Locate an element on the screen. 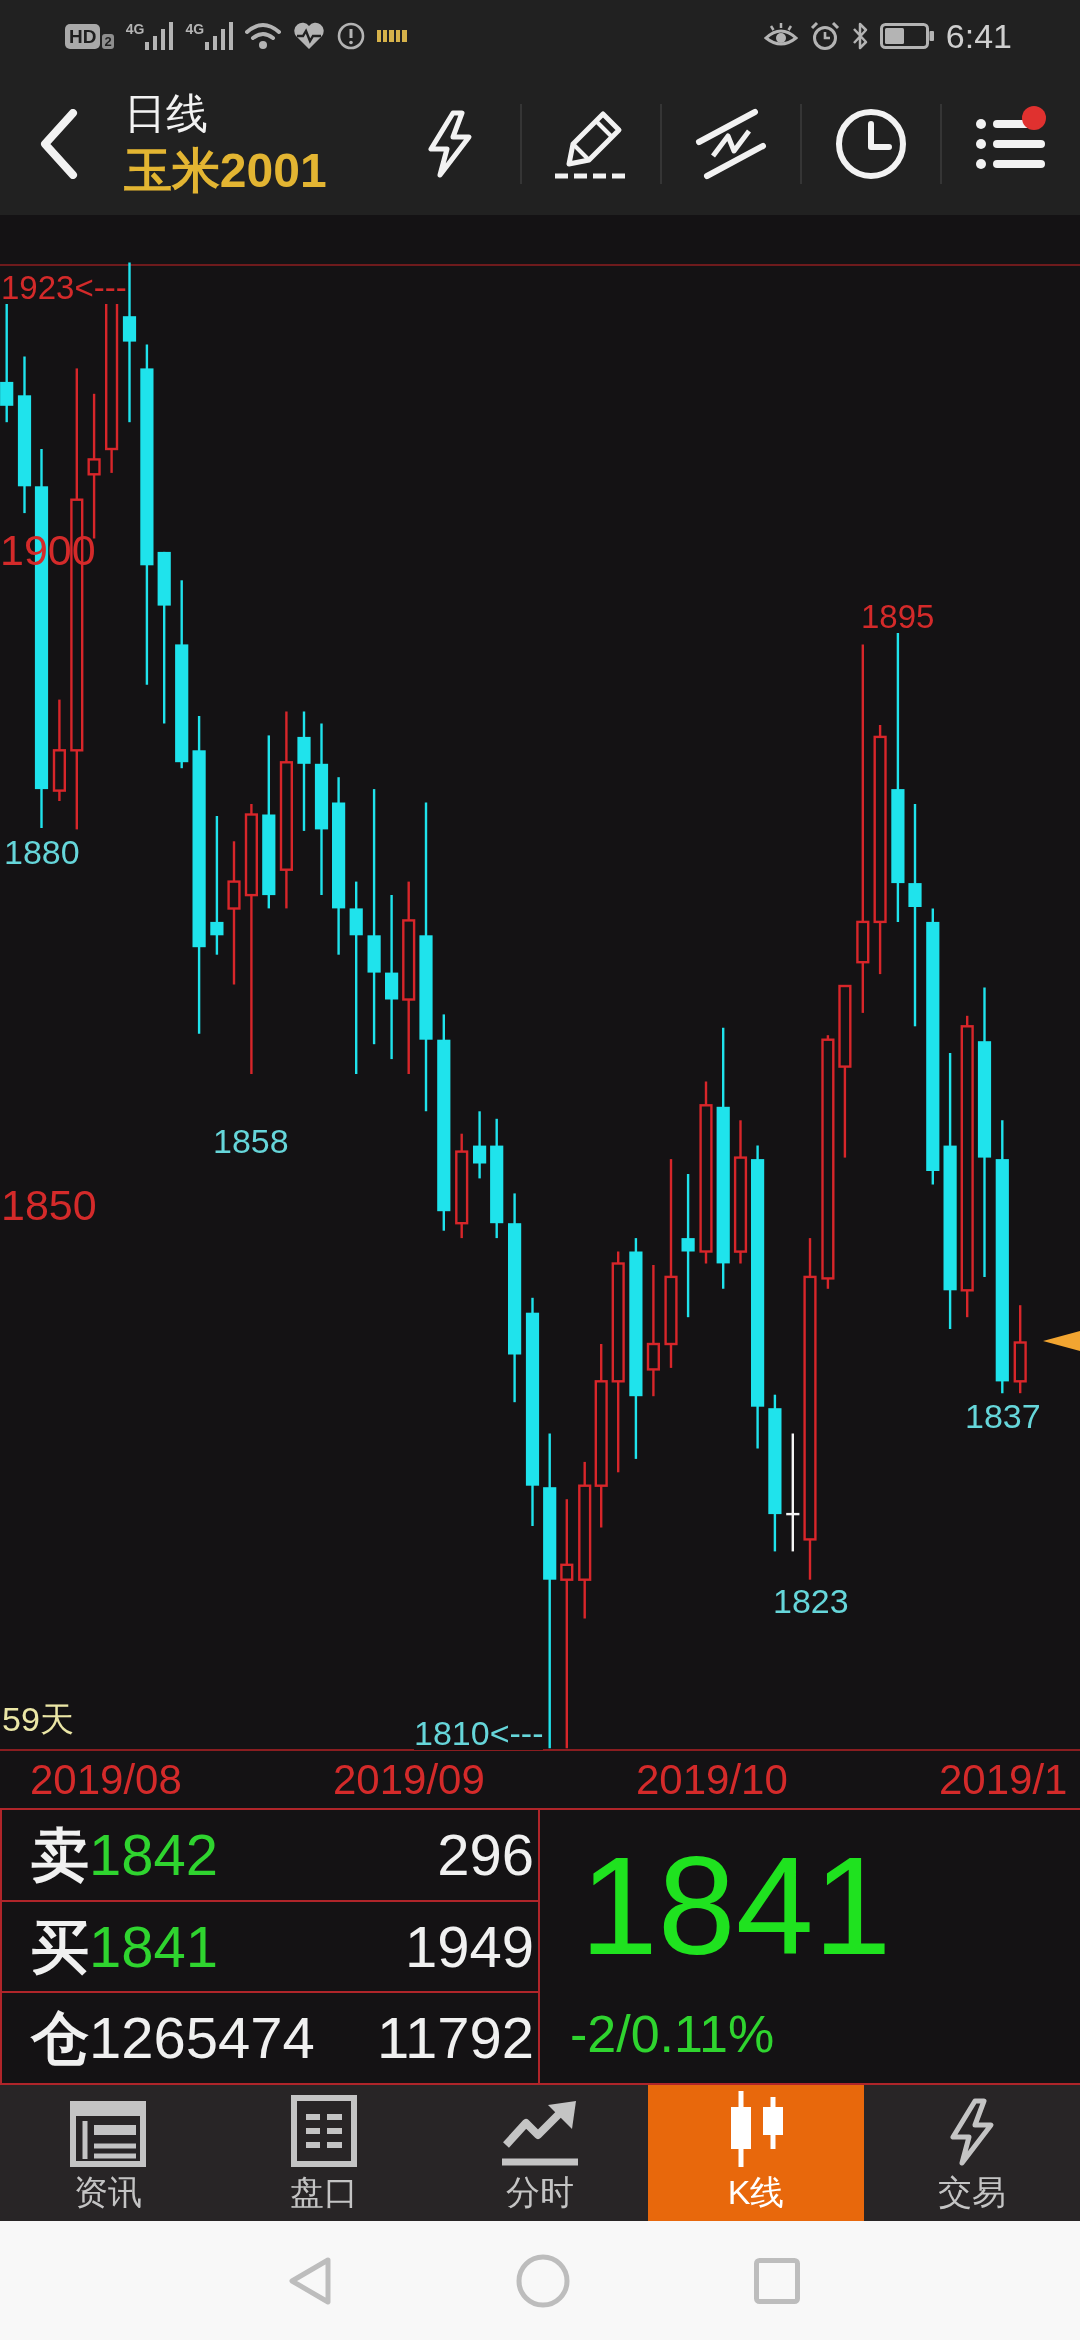  clock-button is located at coordinates (871, 143).